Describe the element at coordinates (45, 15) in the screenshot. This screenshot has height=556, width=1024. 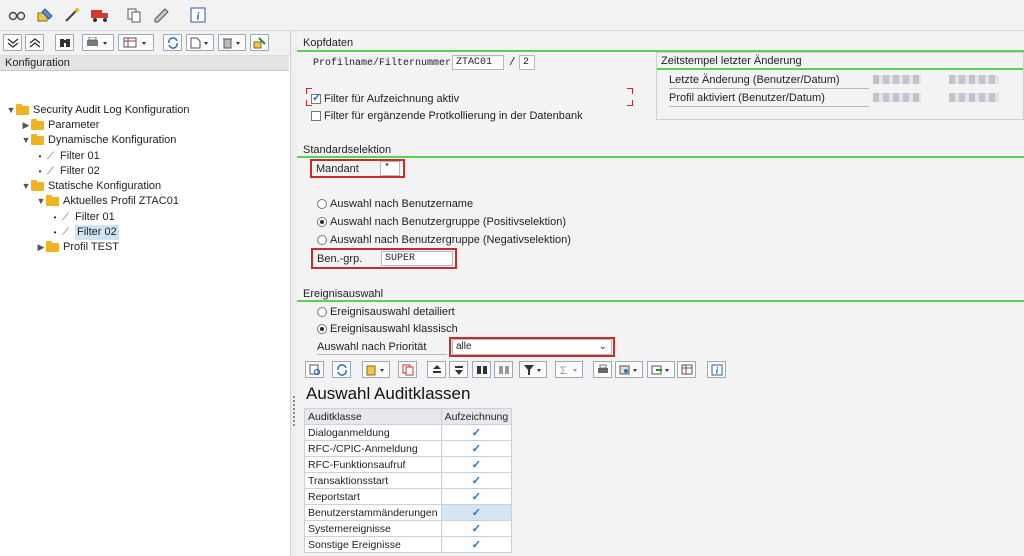
I see `edit-icon` at that location.